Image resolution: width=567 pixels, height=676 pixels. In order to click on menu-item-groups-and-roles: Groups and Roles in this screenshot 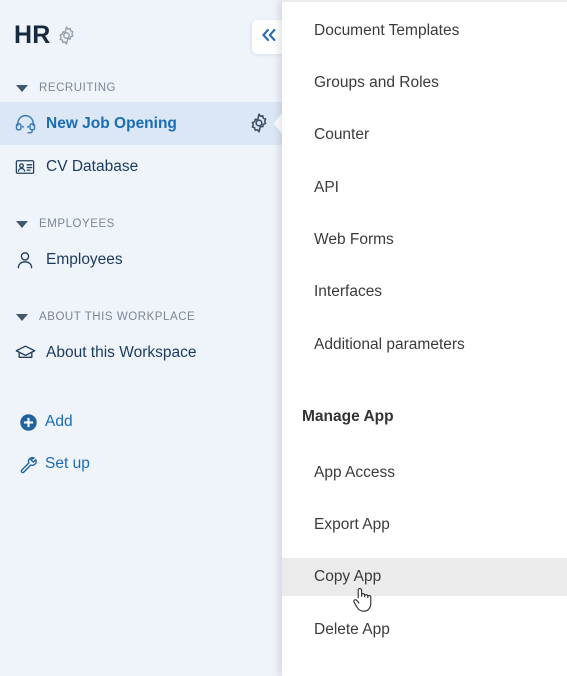, I will do `click(424, 83)`.